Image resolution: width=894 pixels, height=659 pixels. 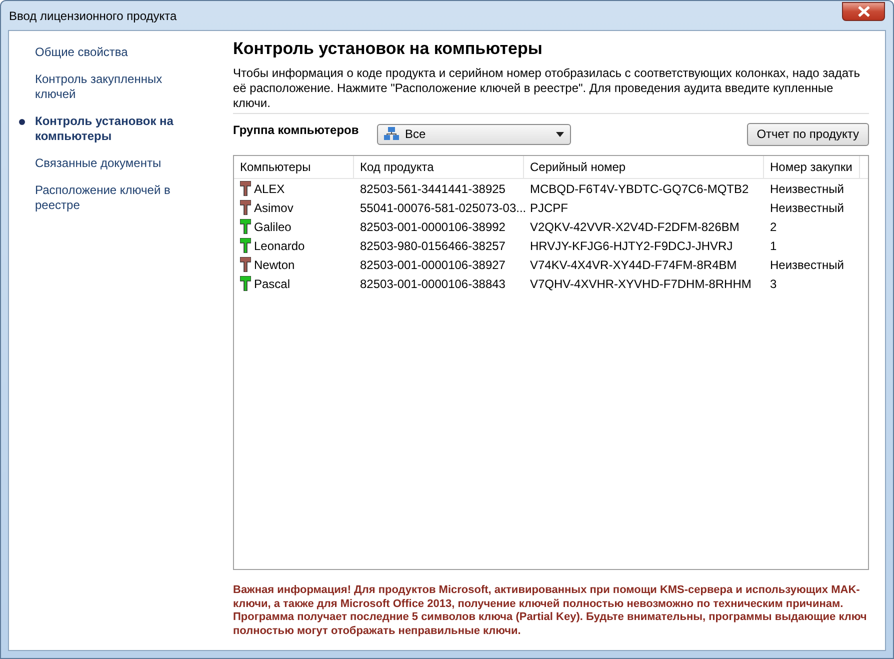 What do you see at coordinates (432, 189) in the screenshot?
I see `table-cell-text: 82503-561-3441441-38925` at bounding box center [432, 189].